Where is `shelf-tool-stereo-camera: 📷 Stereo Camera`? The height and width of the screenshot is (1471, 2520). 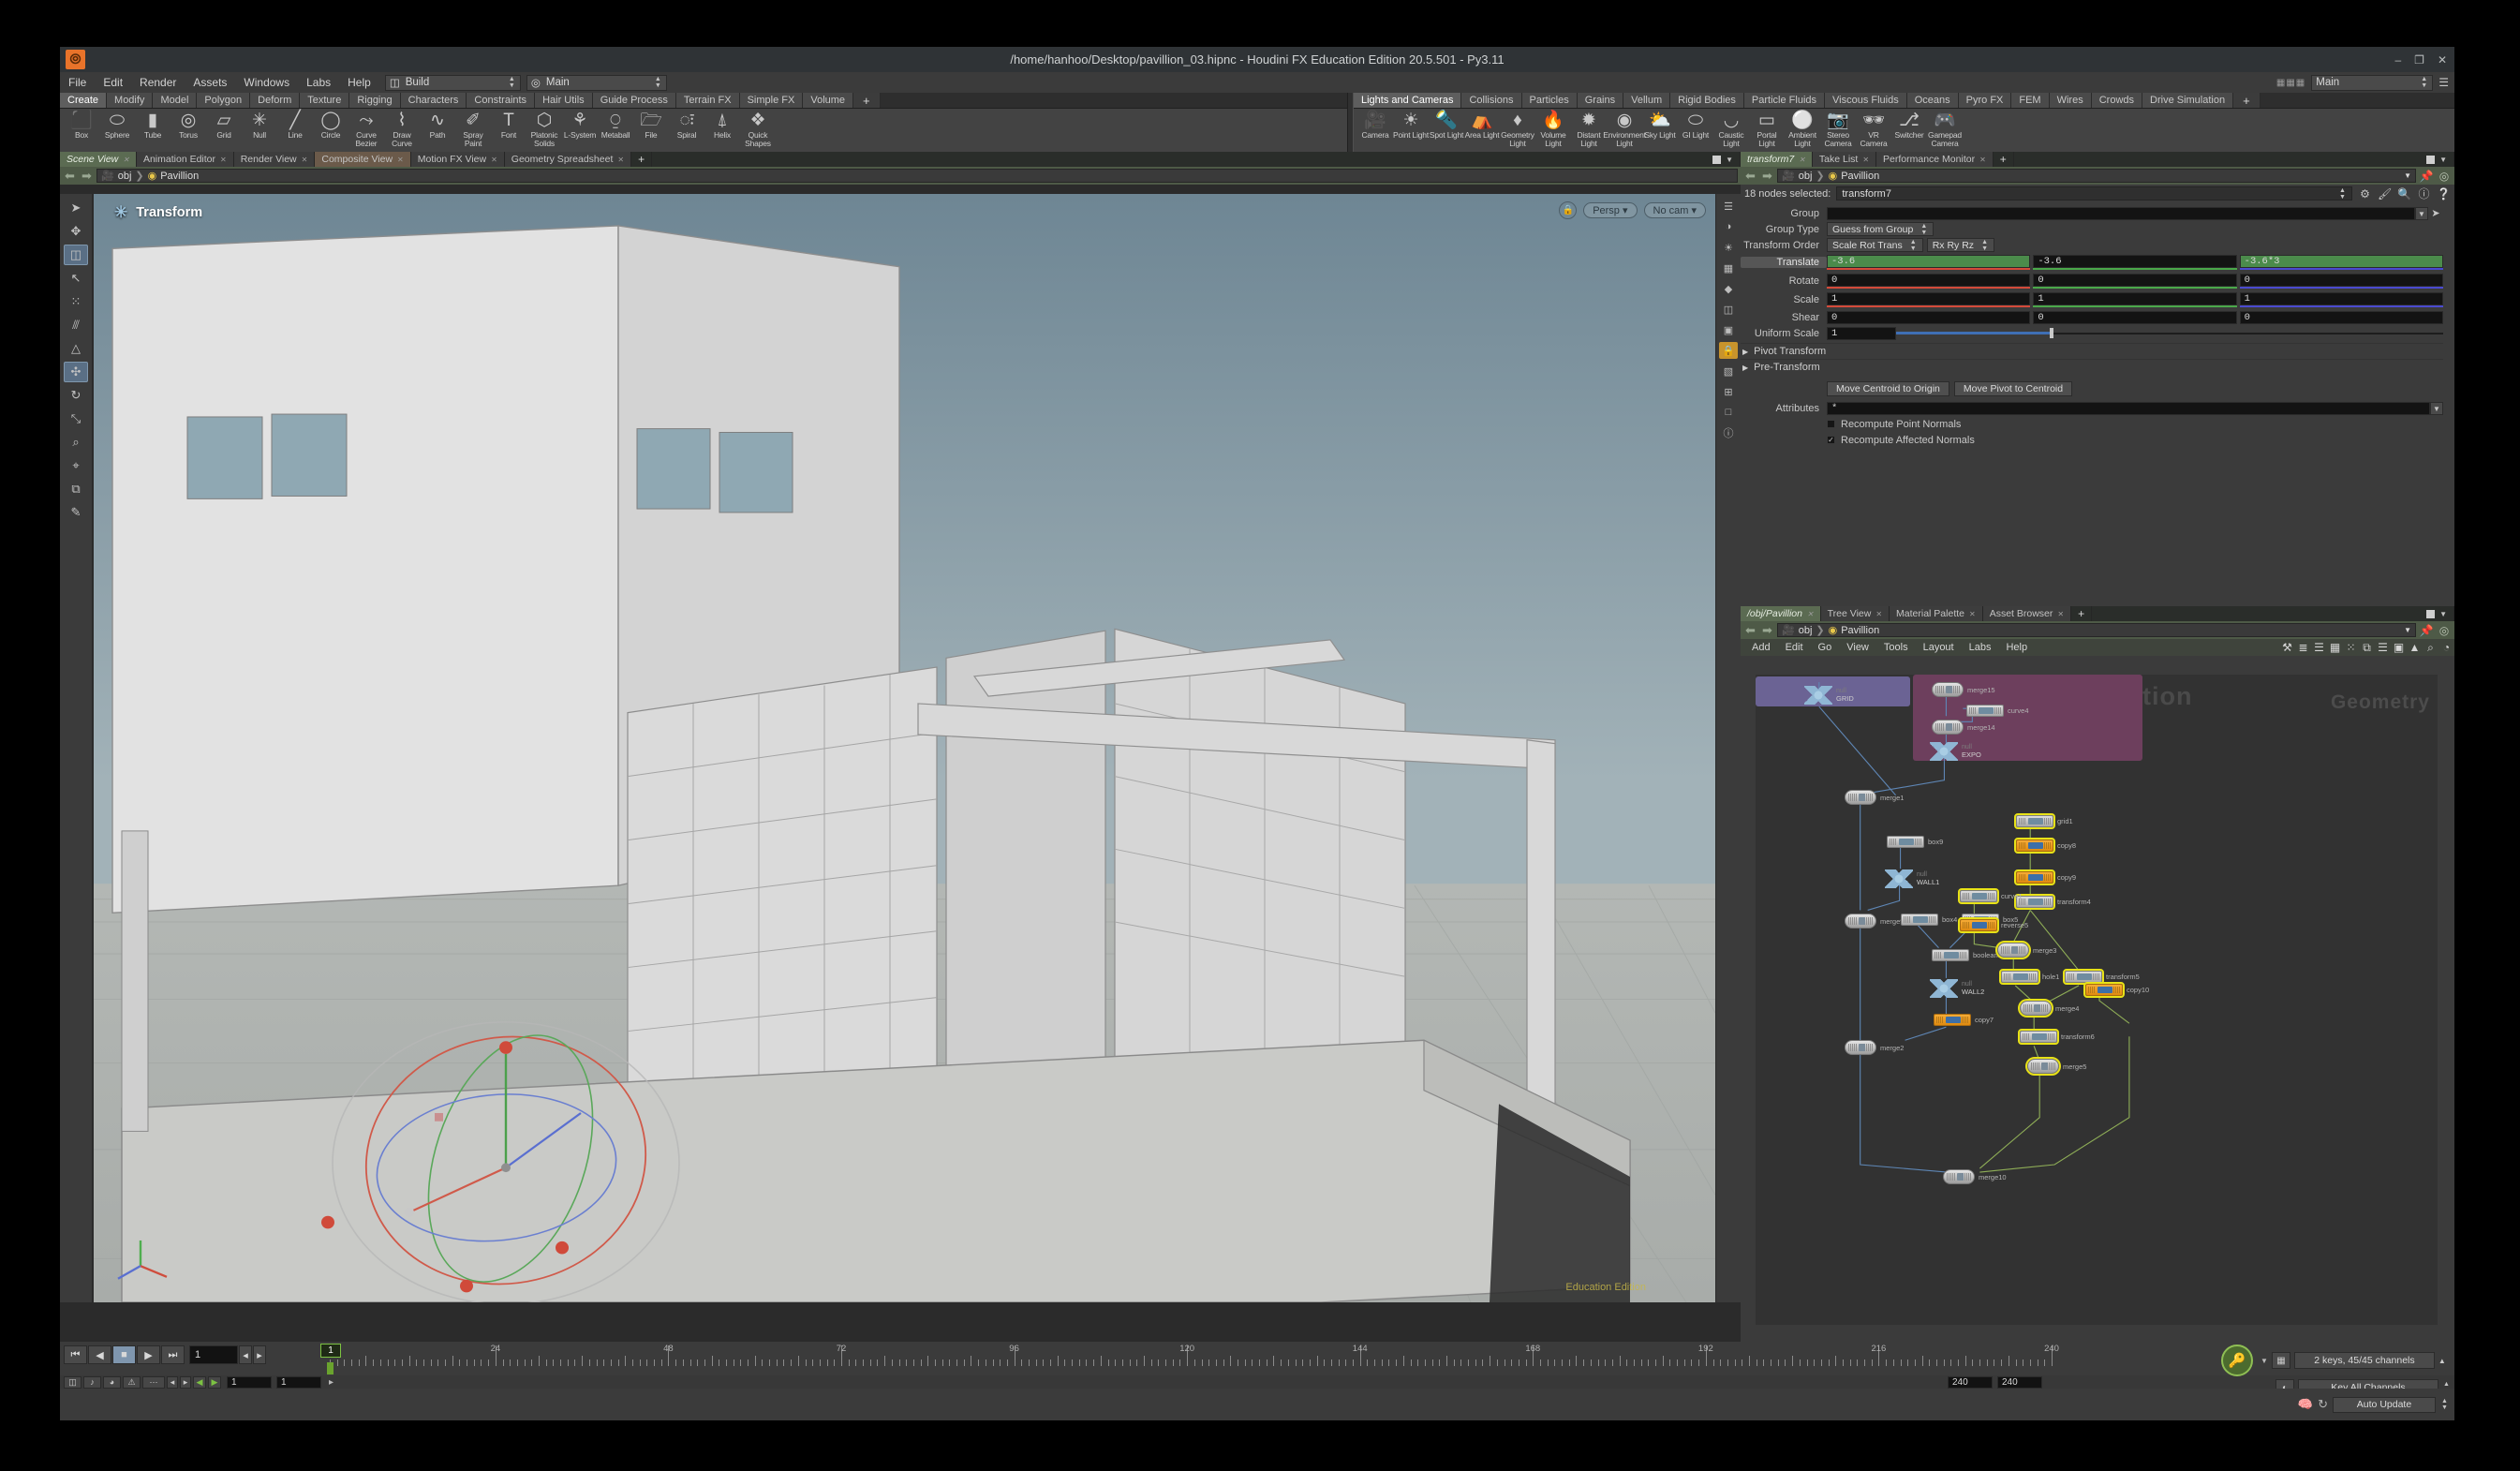
shelf-tool-stereo-camera: 📷 Stereo Camera is located at coordinates (1838, 129).